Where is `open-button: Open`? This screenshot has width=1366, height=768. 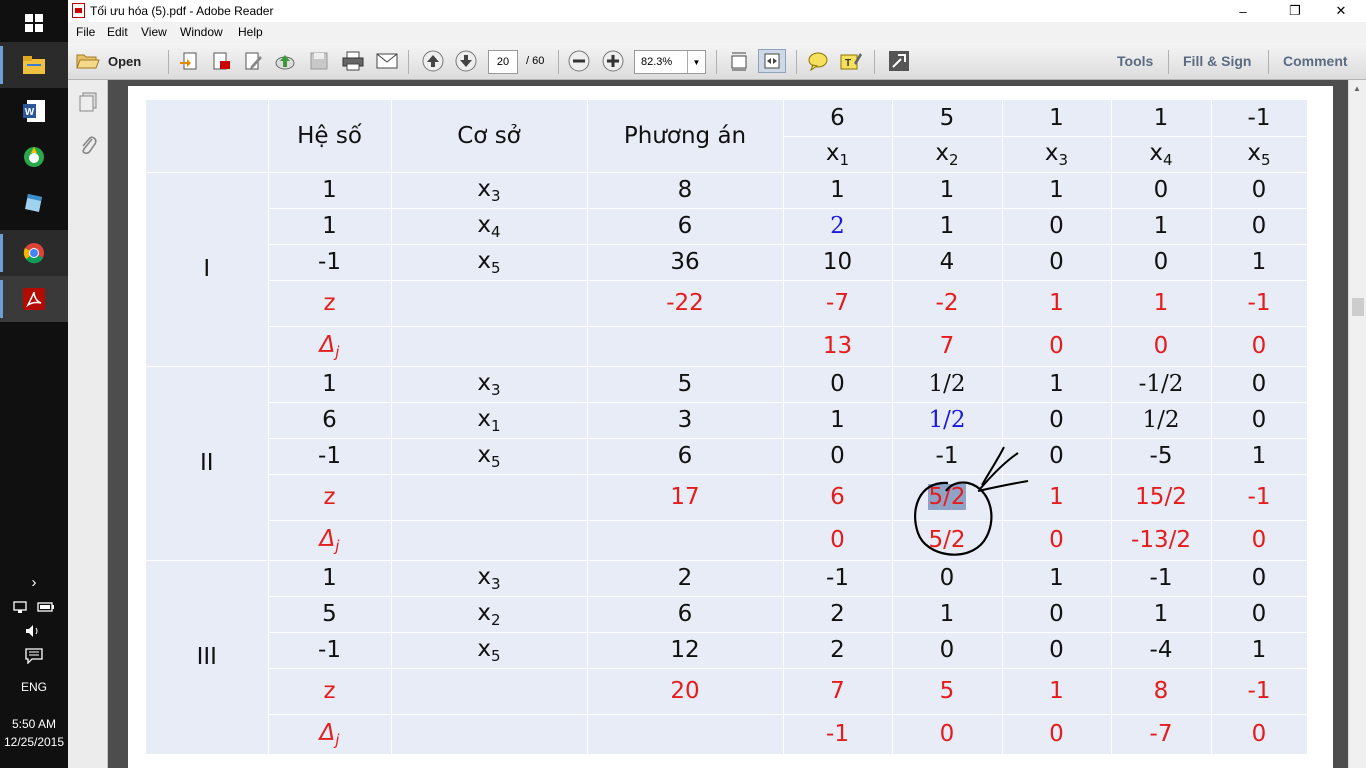 open-button: Open is located at coordinates (116, 61).